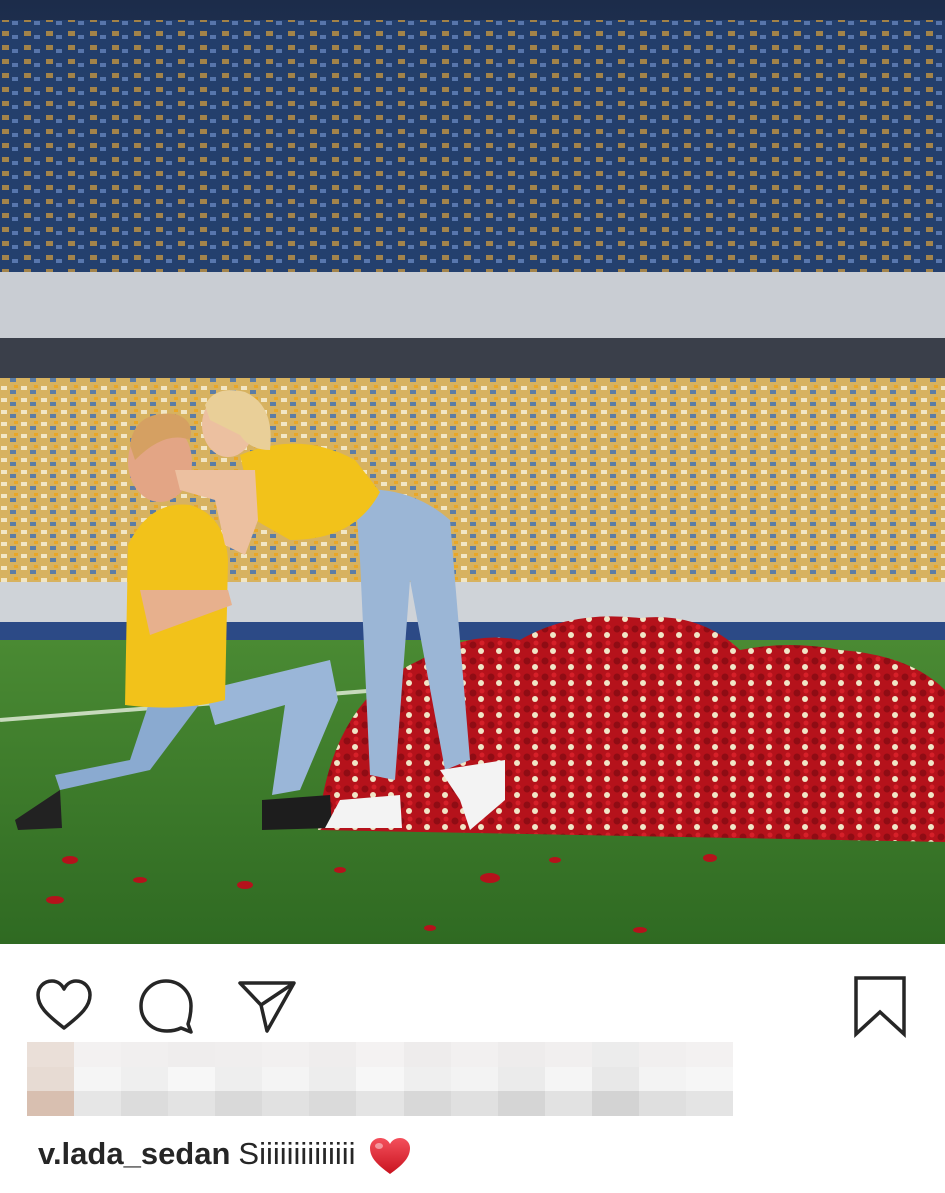 The width and height of the screenshot is (945, 1193). I want to click on heart-outline-icon, so click(64, 1006).